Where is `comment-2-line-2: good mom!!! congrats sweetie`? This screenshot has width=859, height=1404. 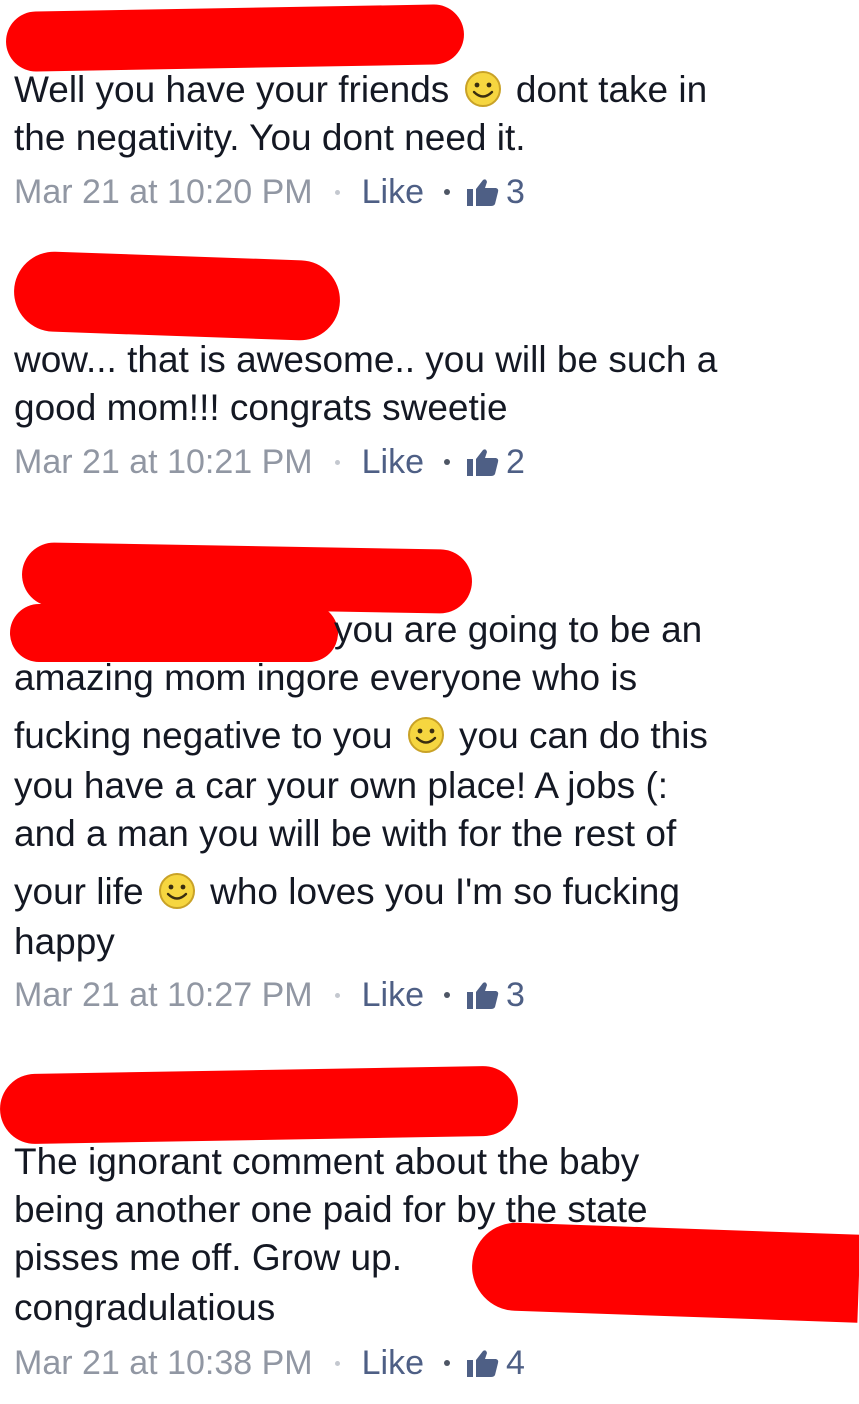 comment-2-line-2: good mom!!! congrats sweetie is located at coordinates (261, 407).